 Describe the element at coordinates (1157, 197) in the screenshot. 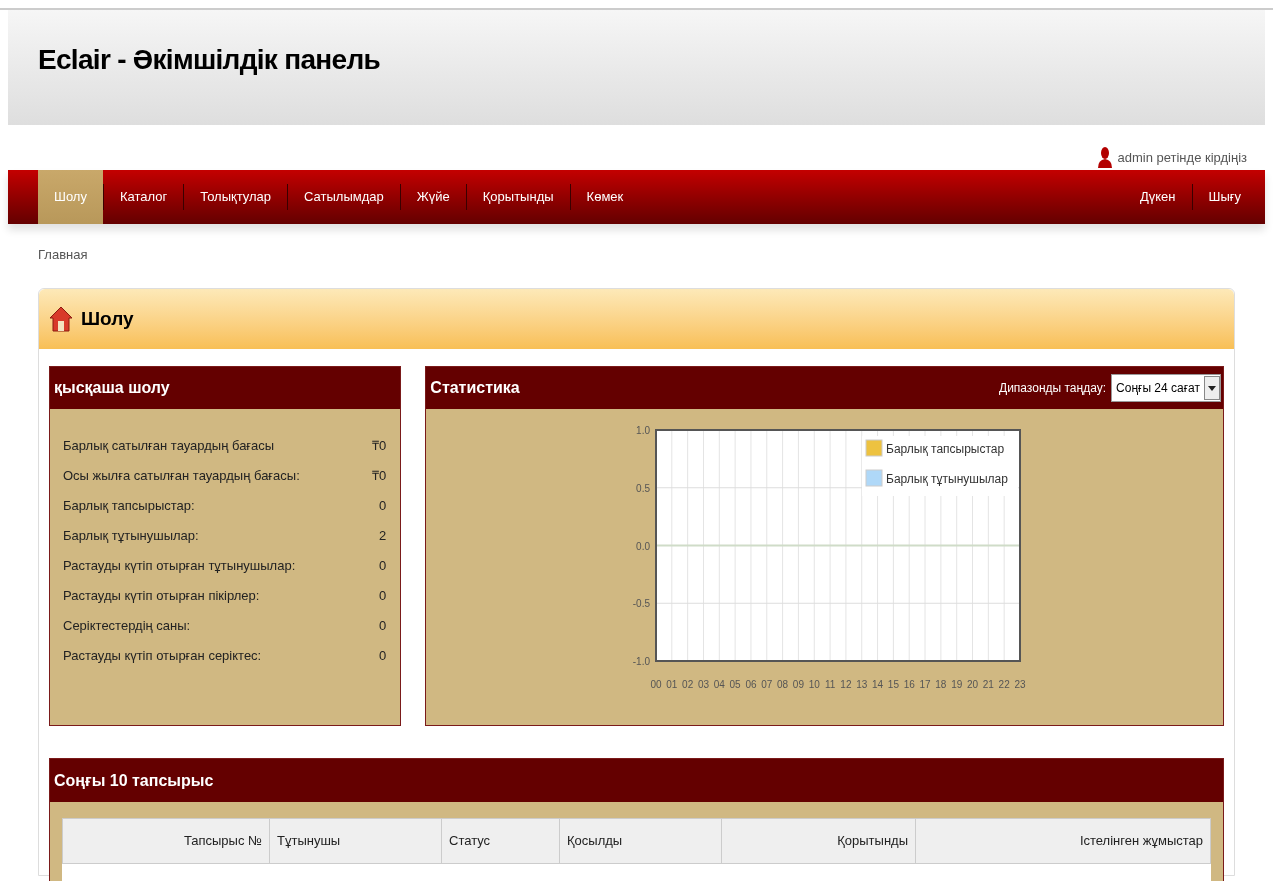

I see `nav-tab: Дүкен` at that location.